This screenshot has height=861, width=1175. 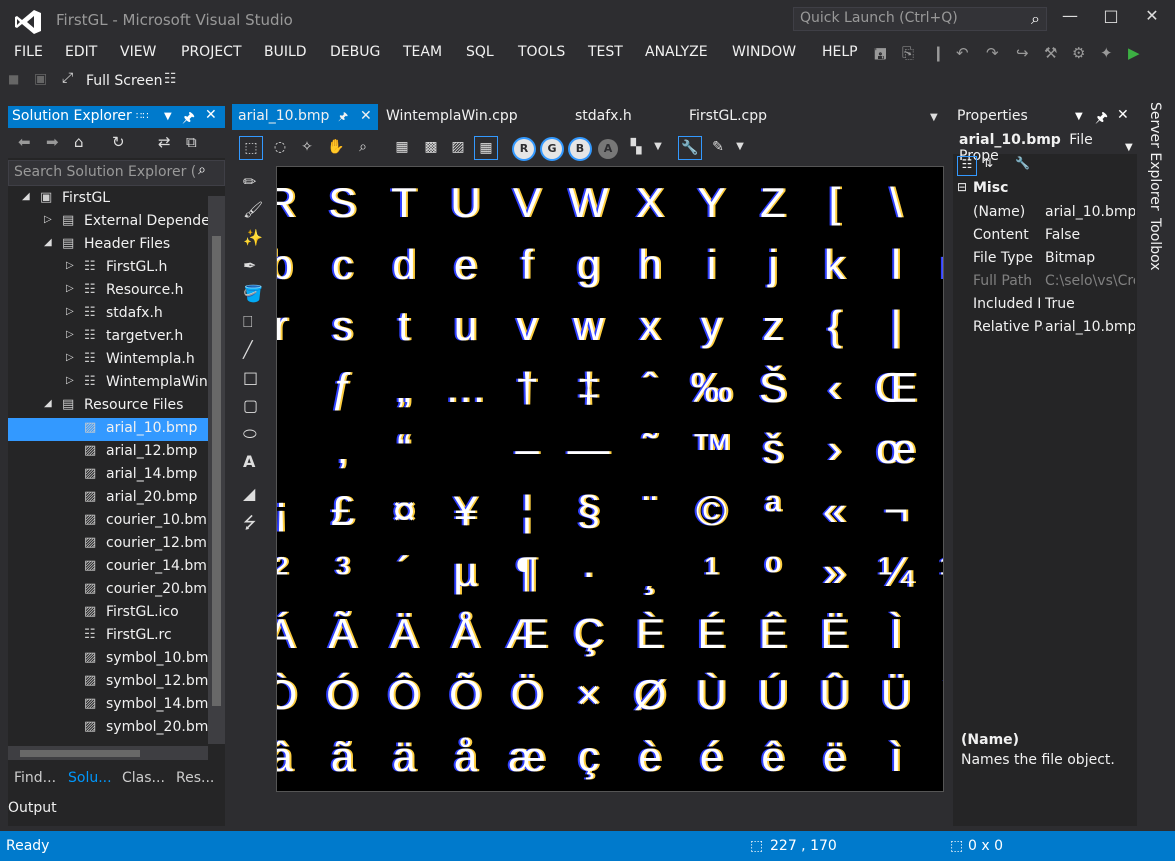 What do you see at coordinates (211, 115) in the screenshot?
I see `close-panel-icon: ✕` at bounding box center [211, 115].